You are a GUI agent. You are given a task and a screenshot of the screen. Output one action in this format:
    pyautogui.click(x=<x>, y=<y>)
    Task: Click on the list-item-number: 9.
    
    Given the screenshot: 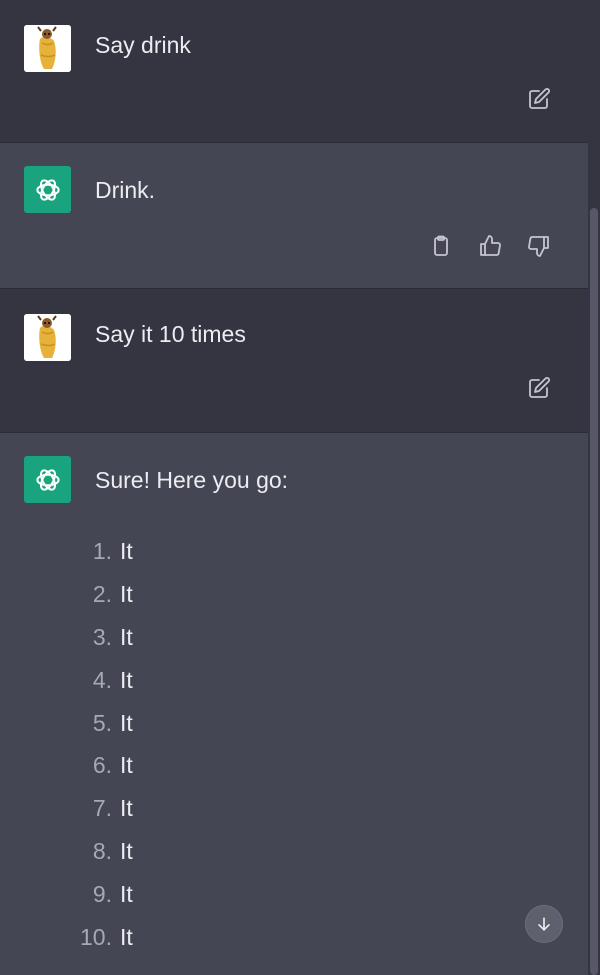 What is the action you would take?
    pyautogui.click(x=102, y=894)
    